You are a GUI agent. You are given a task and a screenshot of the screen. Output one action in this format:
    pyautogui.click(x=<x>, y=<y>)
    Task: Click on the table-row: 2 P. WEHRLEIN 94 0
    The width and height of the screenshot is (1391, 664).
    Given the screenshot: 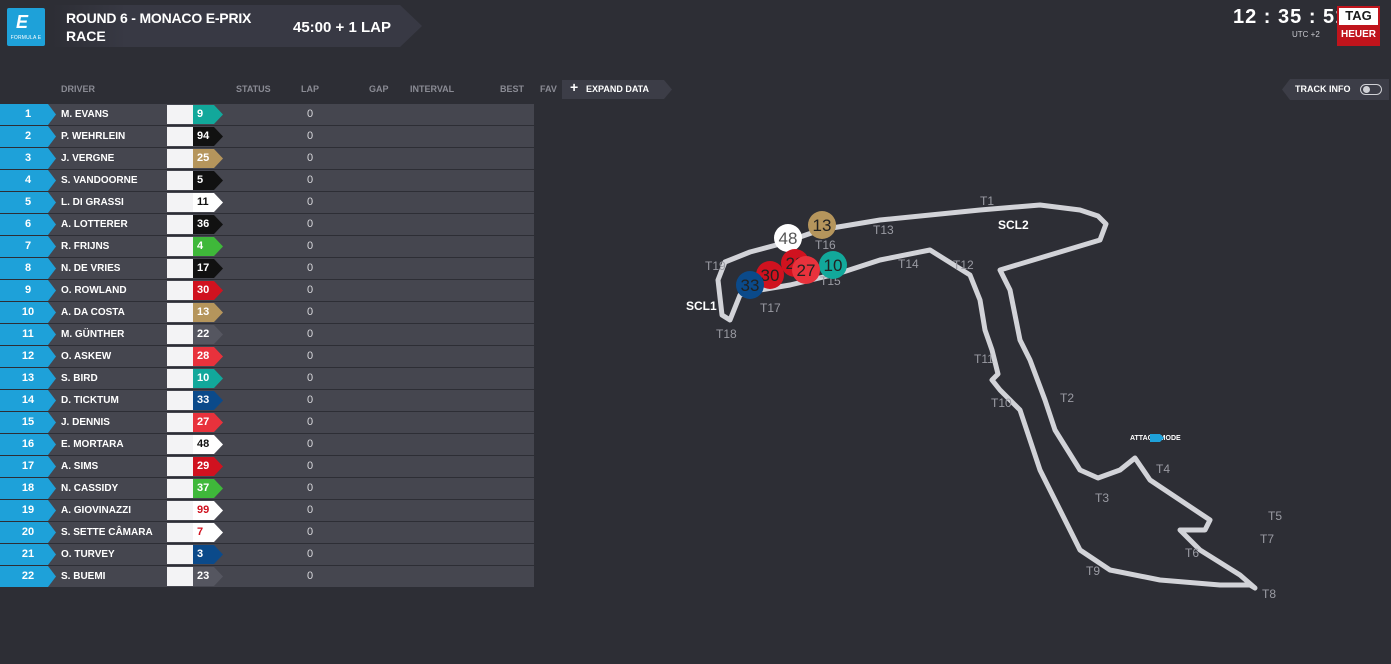 What is the action you would take?
    pyautogui.click(x=267, y=137)
    